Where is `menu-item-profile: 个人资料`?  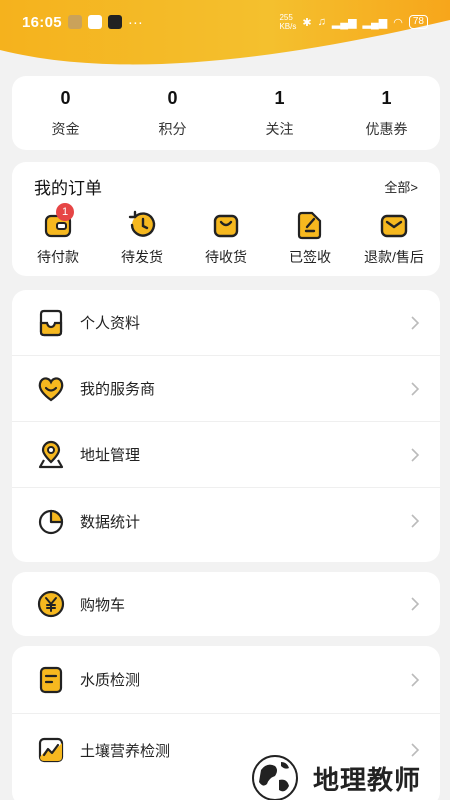
menu-item-profile: 个人资料 is located at coordinates (226, 323).